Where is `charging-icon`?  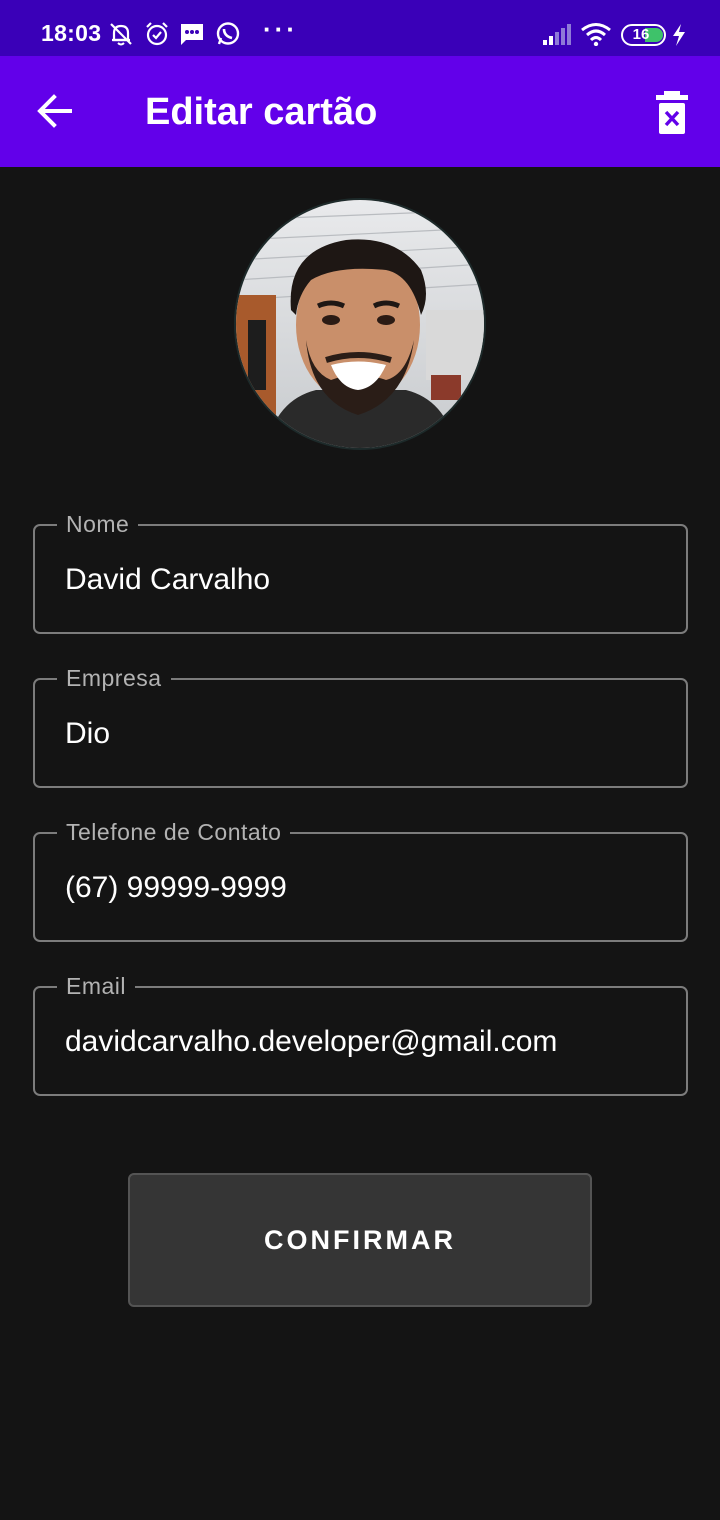
charging-icon is located at coordinates (679, 37).